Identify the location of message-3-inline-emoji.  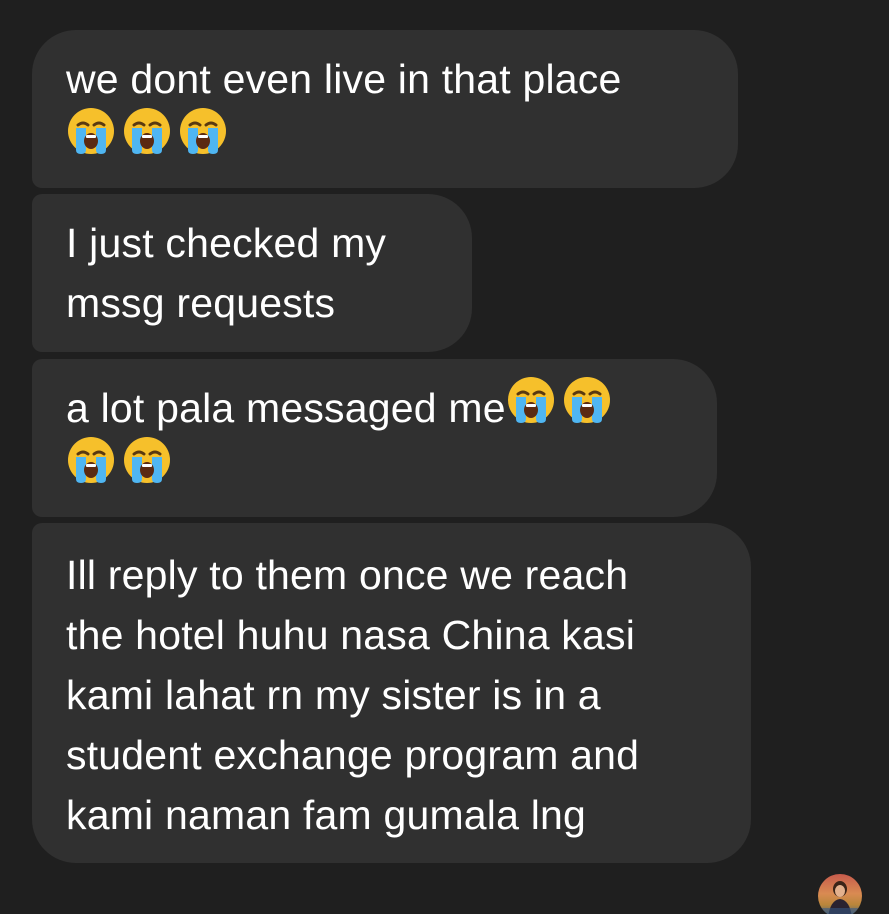
(562, 404).